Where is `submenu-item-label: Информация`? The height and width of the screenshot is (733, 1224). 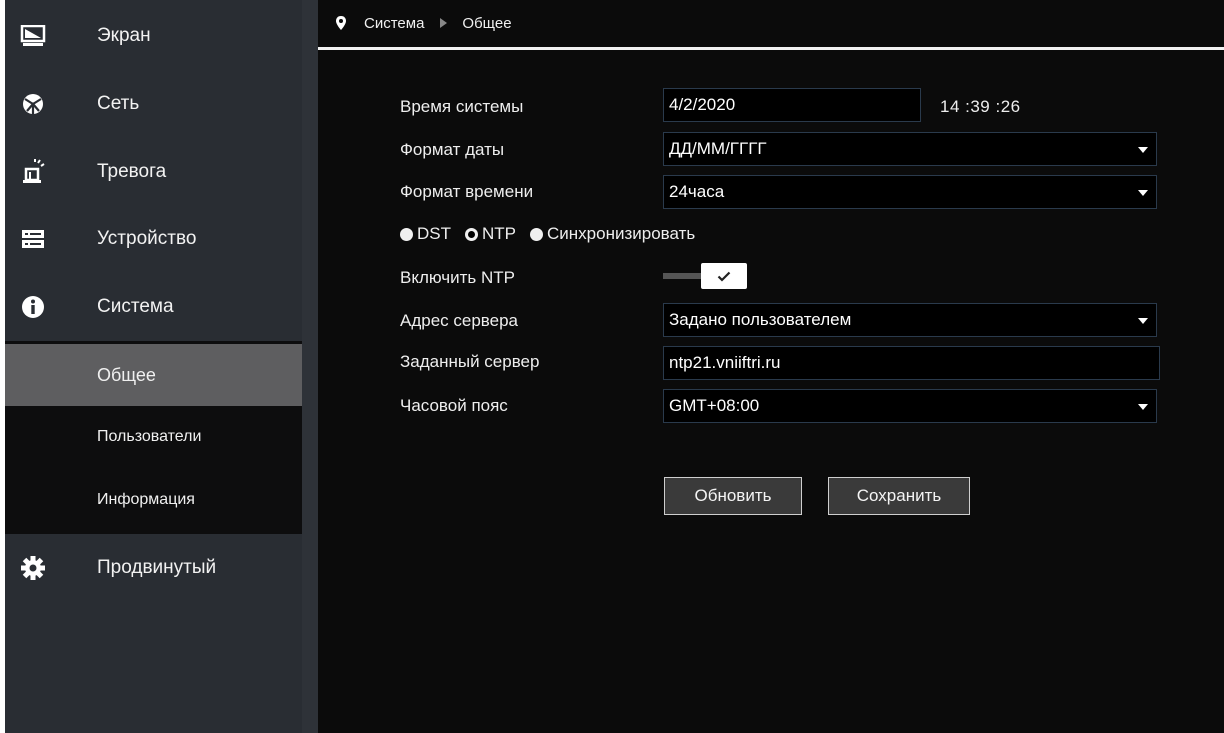 submenu-item-label: Информация is located at coordinates (146, 499).